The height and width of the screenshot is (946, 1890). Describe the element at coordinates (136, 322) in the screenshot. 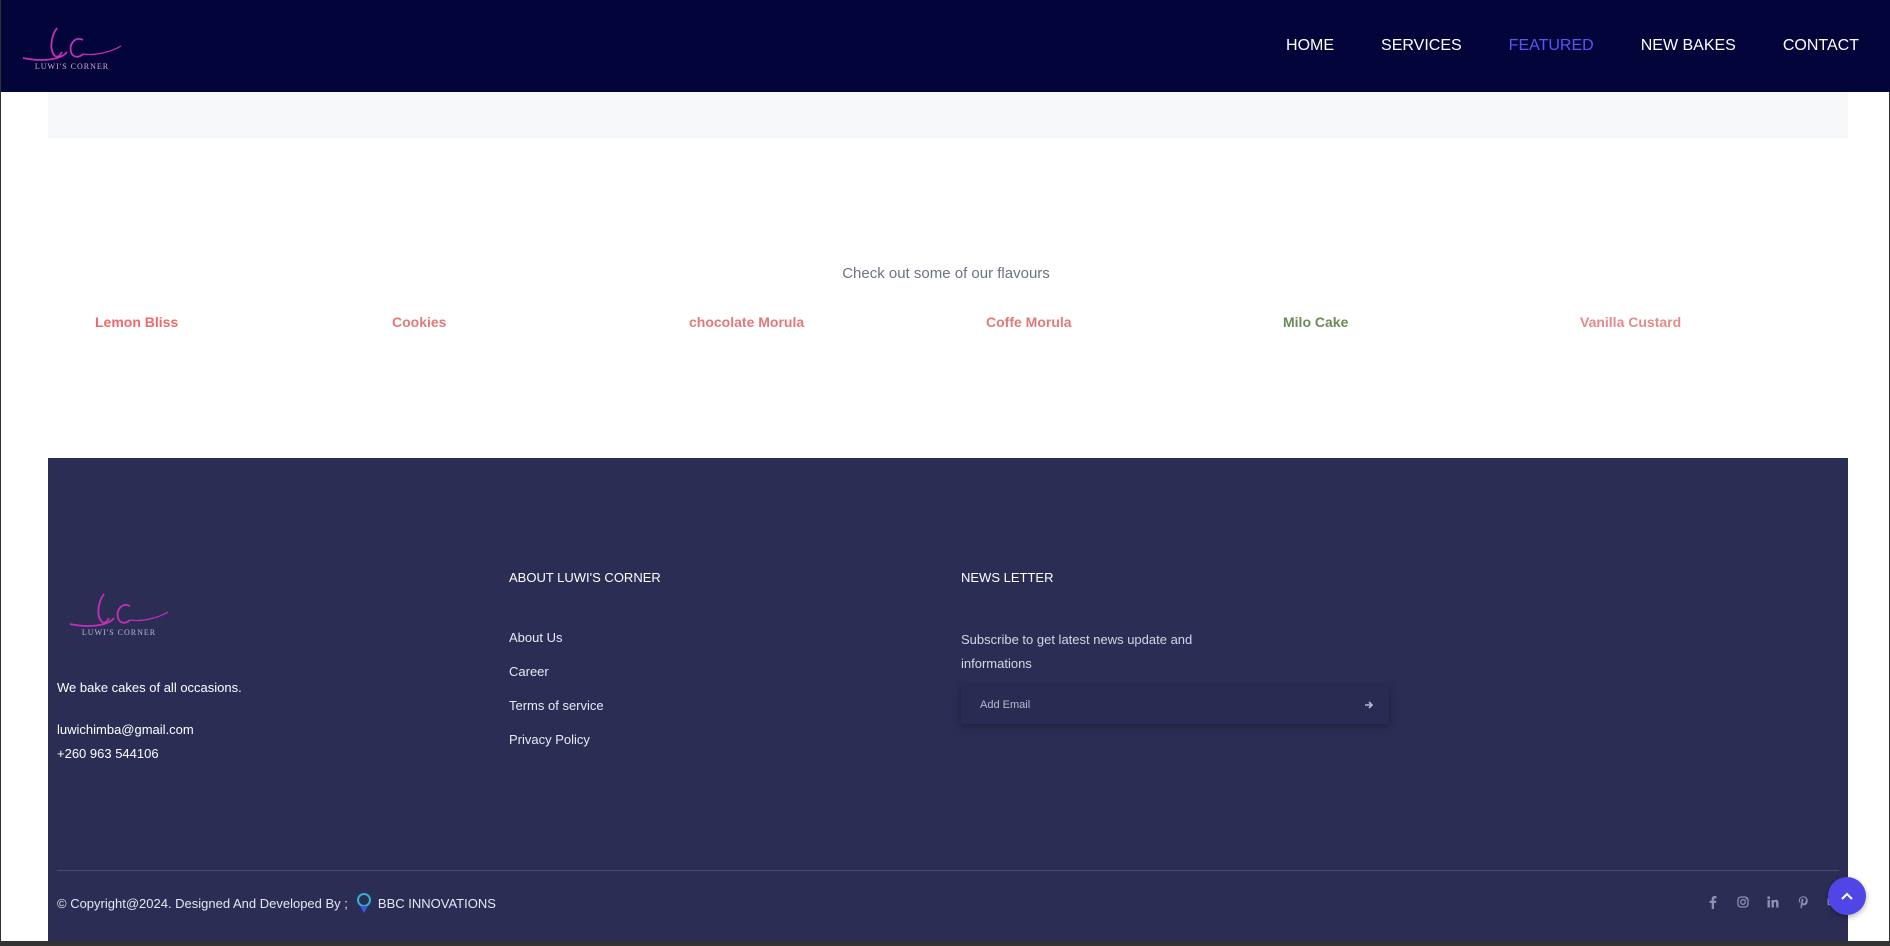

I see `flavour-lemon-bliss: Lemon Bliss` at that location.